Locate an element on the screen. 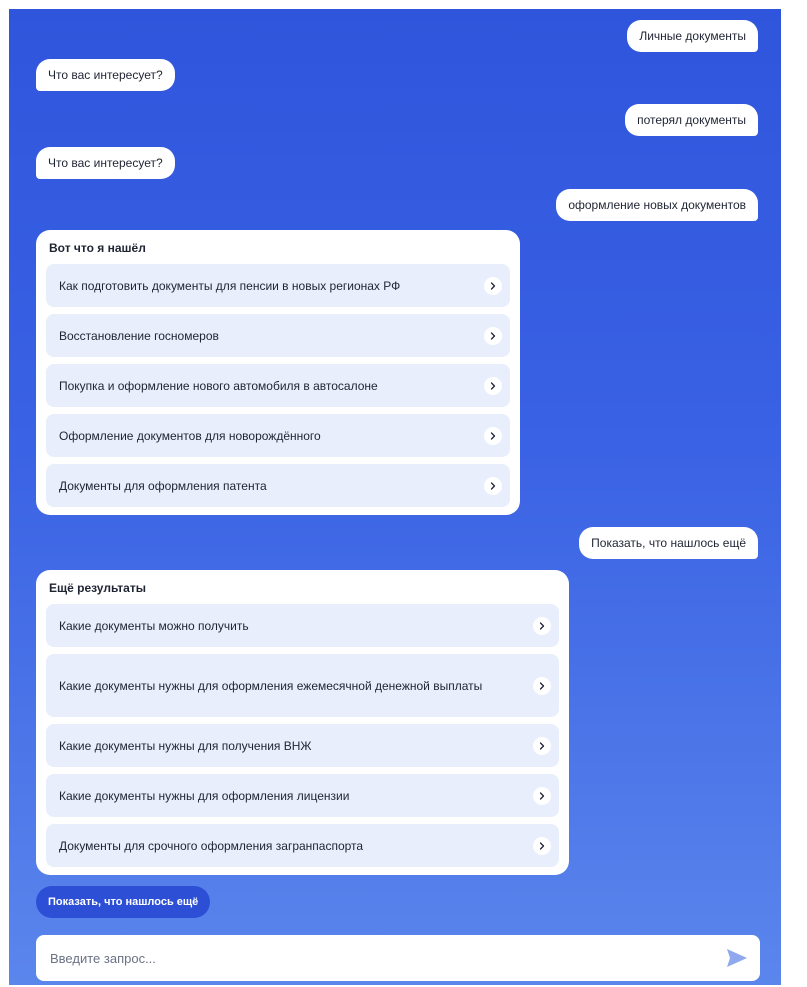 Image resolution: width=807 pixels, height=987 pixels. result-item-label: Какие документы можно получить is located at coordinates (154, 625).